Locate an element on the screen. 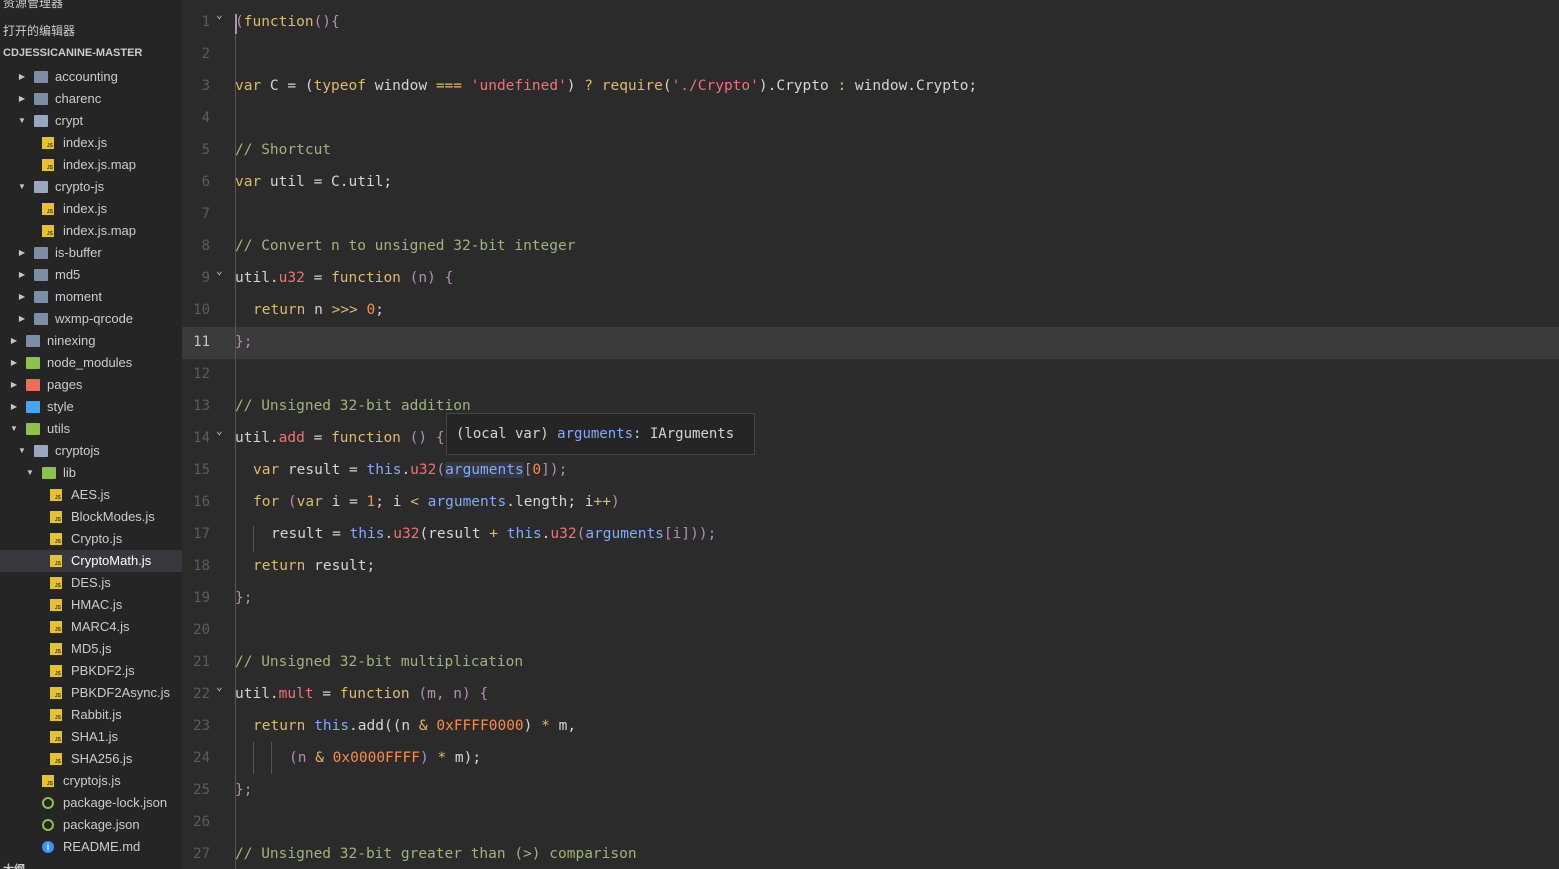  tree-item-folder-md5: ▶ md5 is located at coordinates (91, 275).